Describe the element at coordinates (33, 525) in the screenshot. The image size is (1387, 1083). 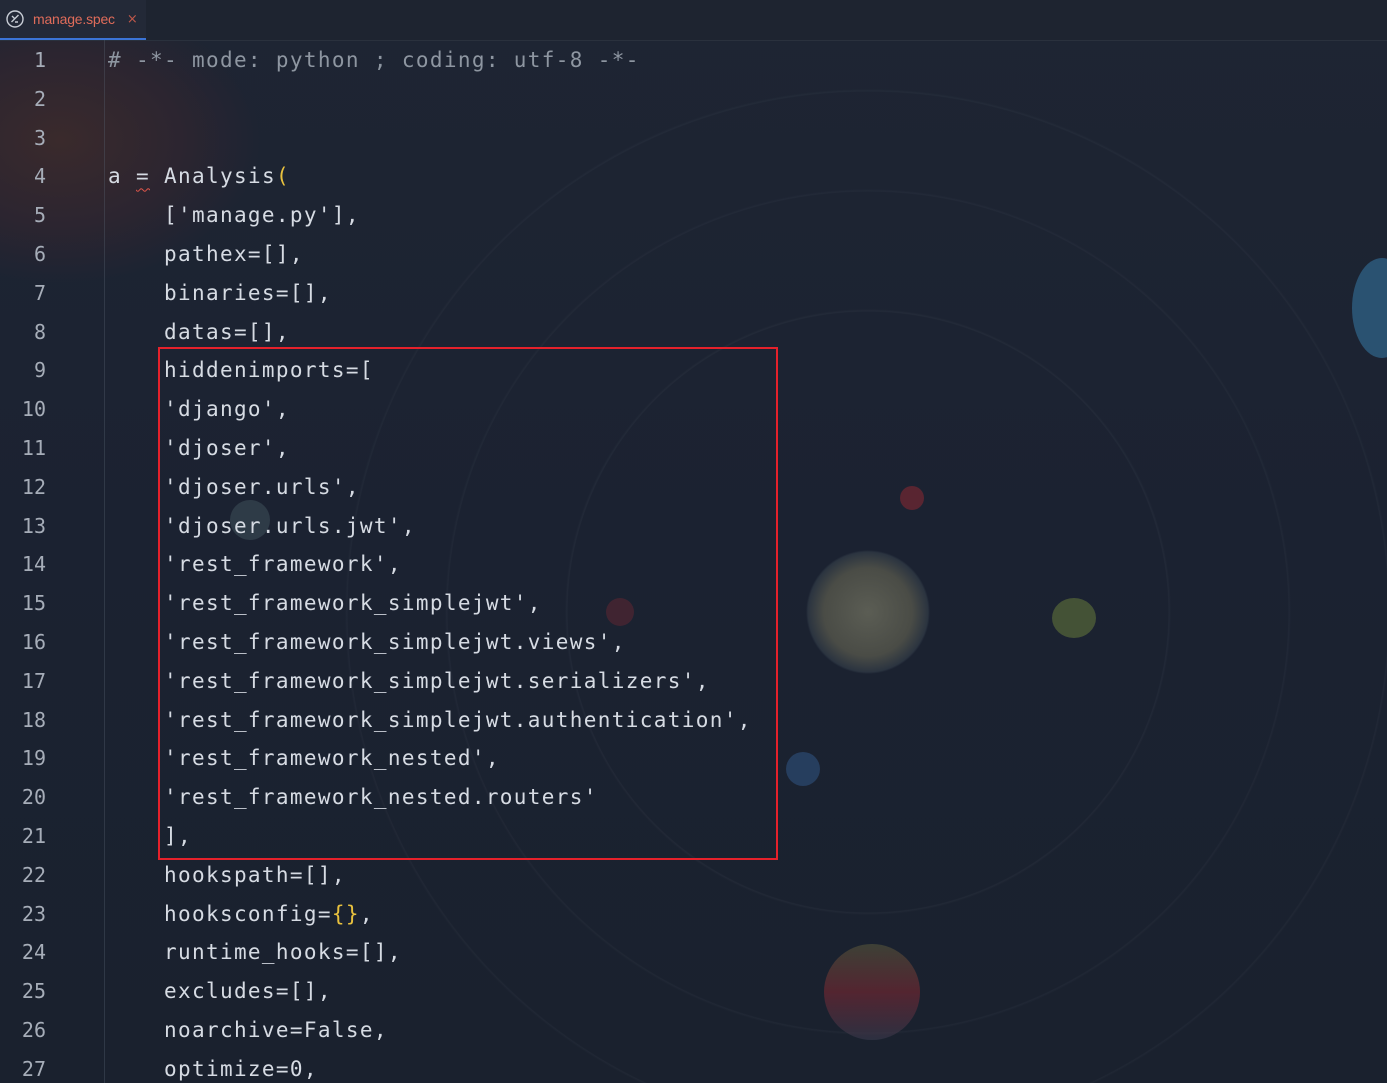
I see `line-number: 13` at that location.